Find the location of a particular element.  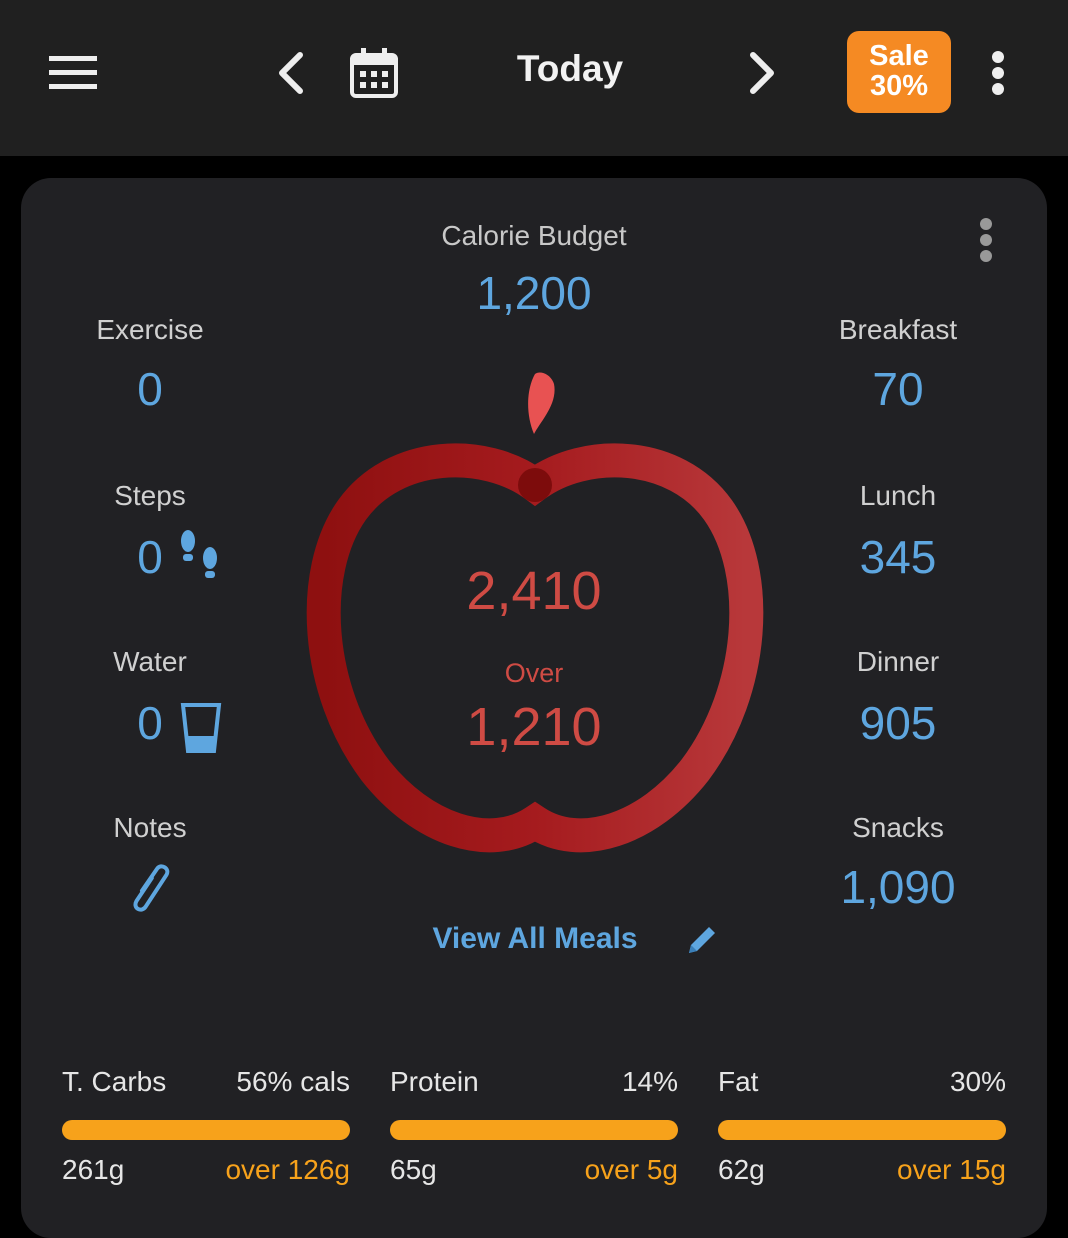

snacks-value: 1,090 is located at coordinates (898, 887).